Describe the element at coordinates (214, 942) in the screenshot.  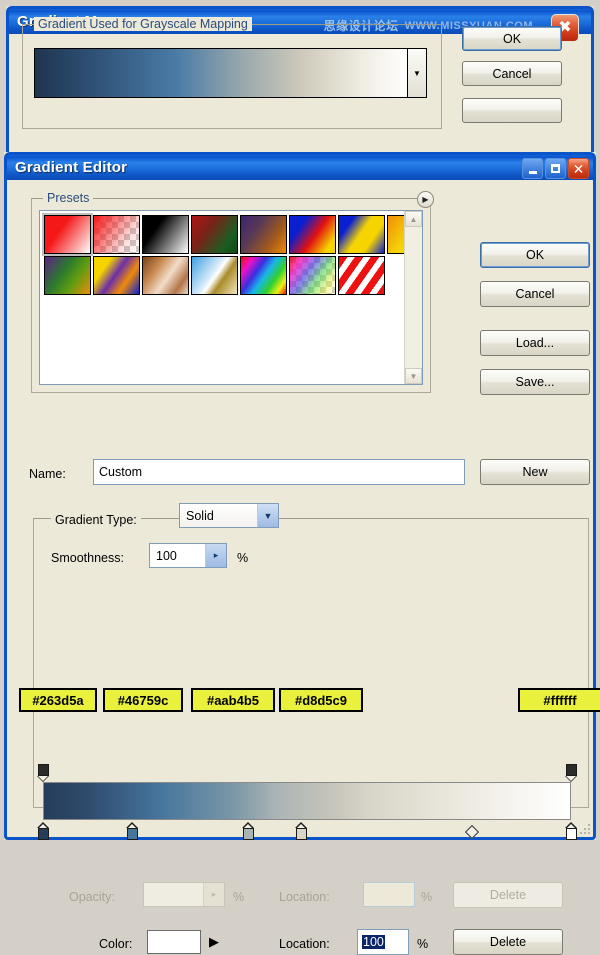
I see `color-popup-arrow-icon: ▶` at that location.